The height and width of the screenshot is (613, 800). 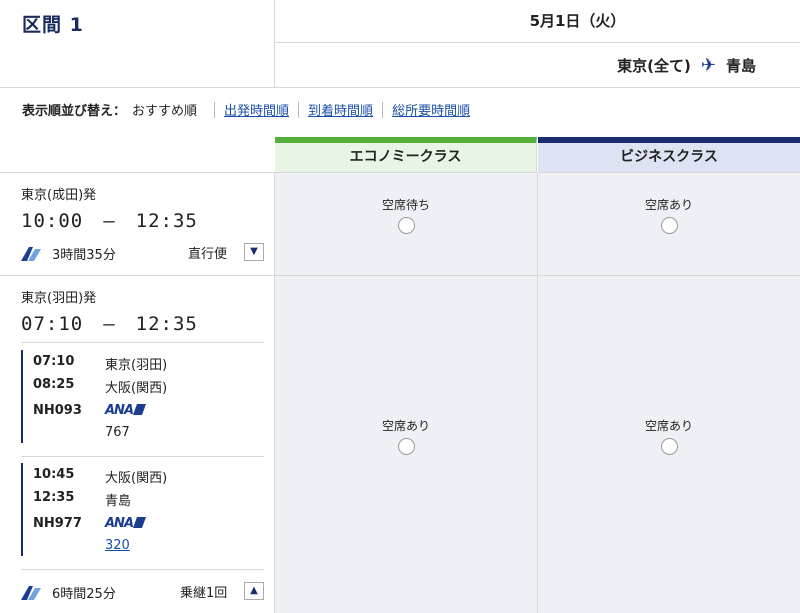 I want to click on segment-departure-time: 10:45, so click(x=54, y=474).